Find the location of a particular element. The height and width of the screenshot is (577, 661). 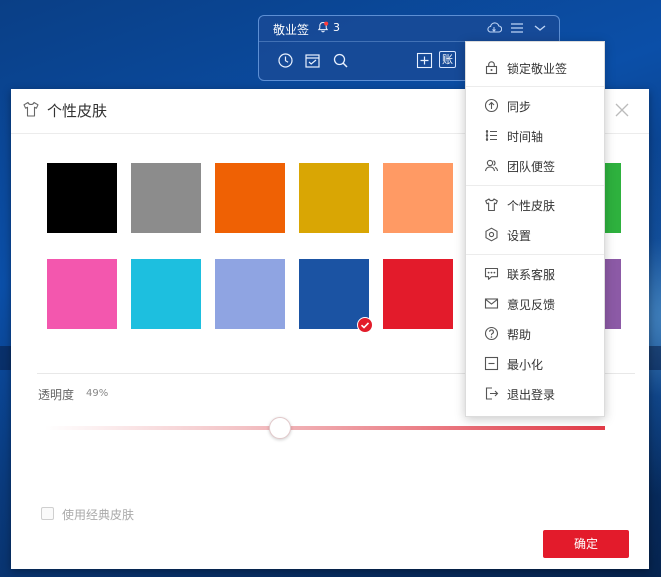

menu-item-label: 锁定敬业签 is located at coordinates (537, 69).